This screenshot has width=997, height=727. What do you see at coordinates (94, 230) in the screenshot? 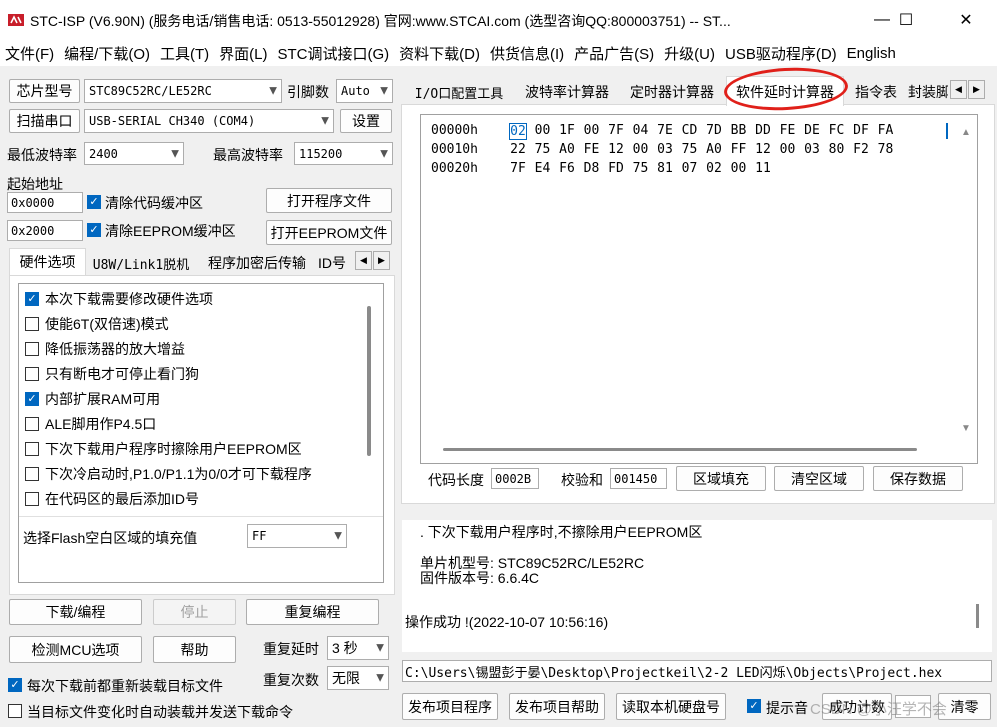
I see `clear-eeprom-checkbox: ✓` at bounding box center [94, 230].